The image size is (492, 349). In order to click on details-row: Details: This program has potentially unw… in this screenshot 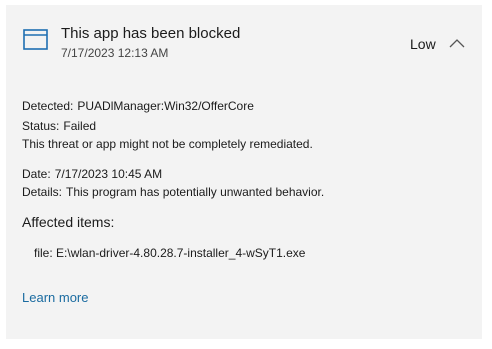, I will do `click(173, 192)`.